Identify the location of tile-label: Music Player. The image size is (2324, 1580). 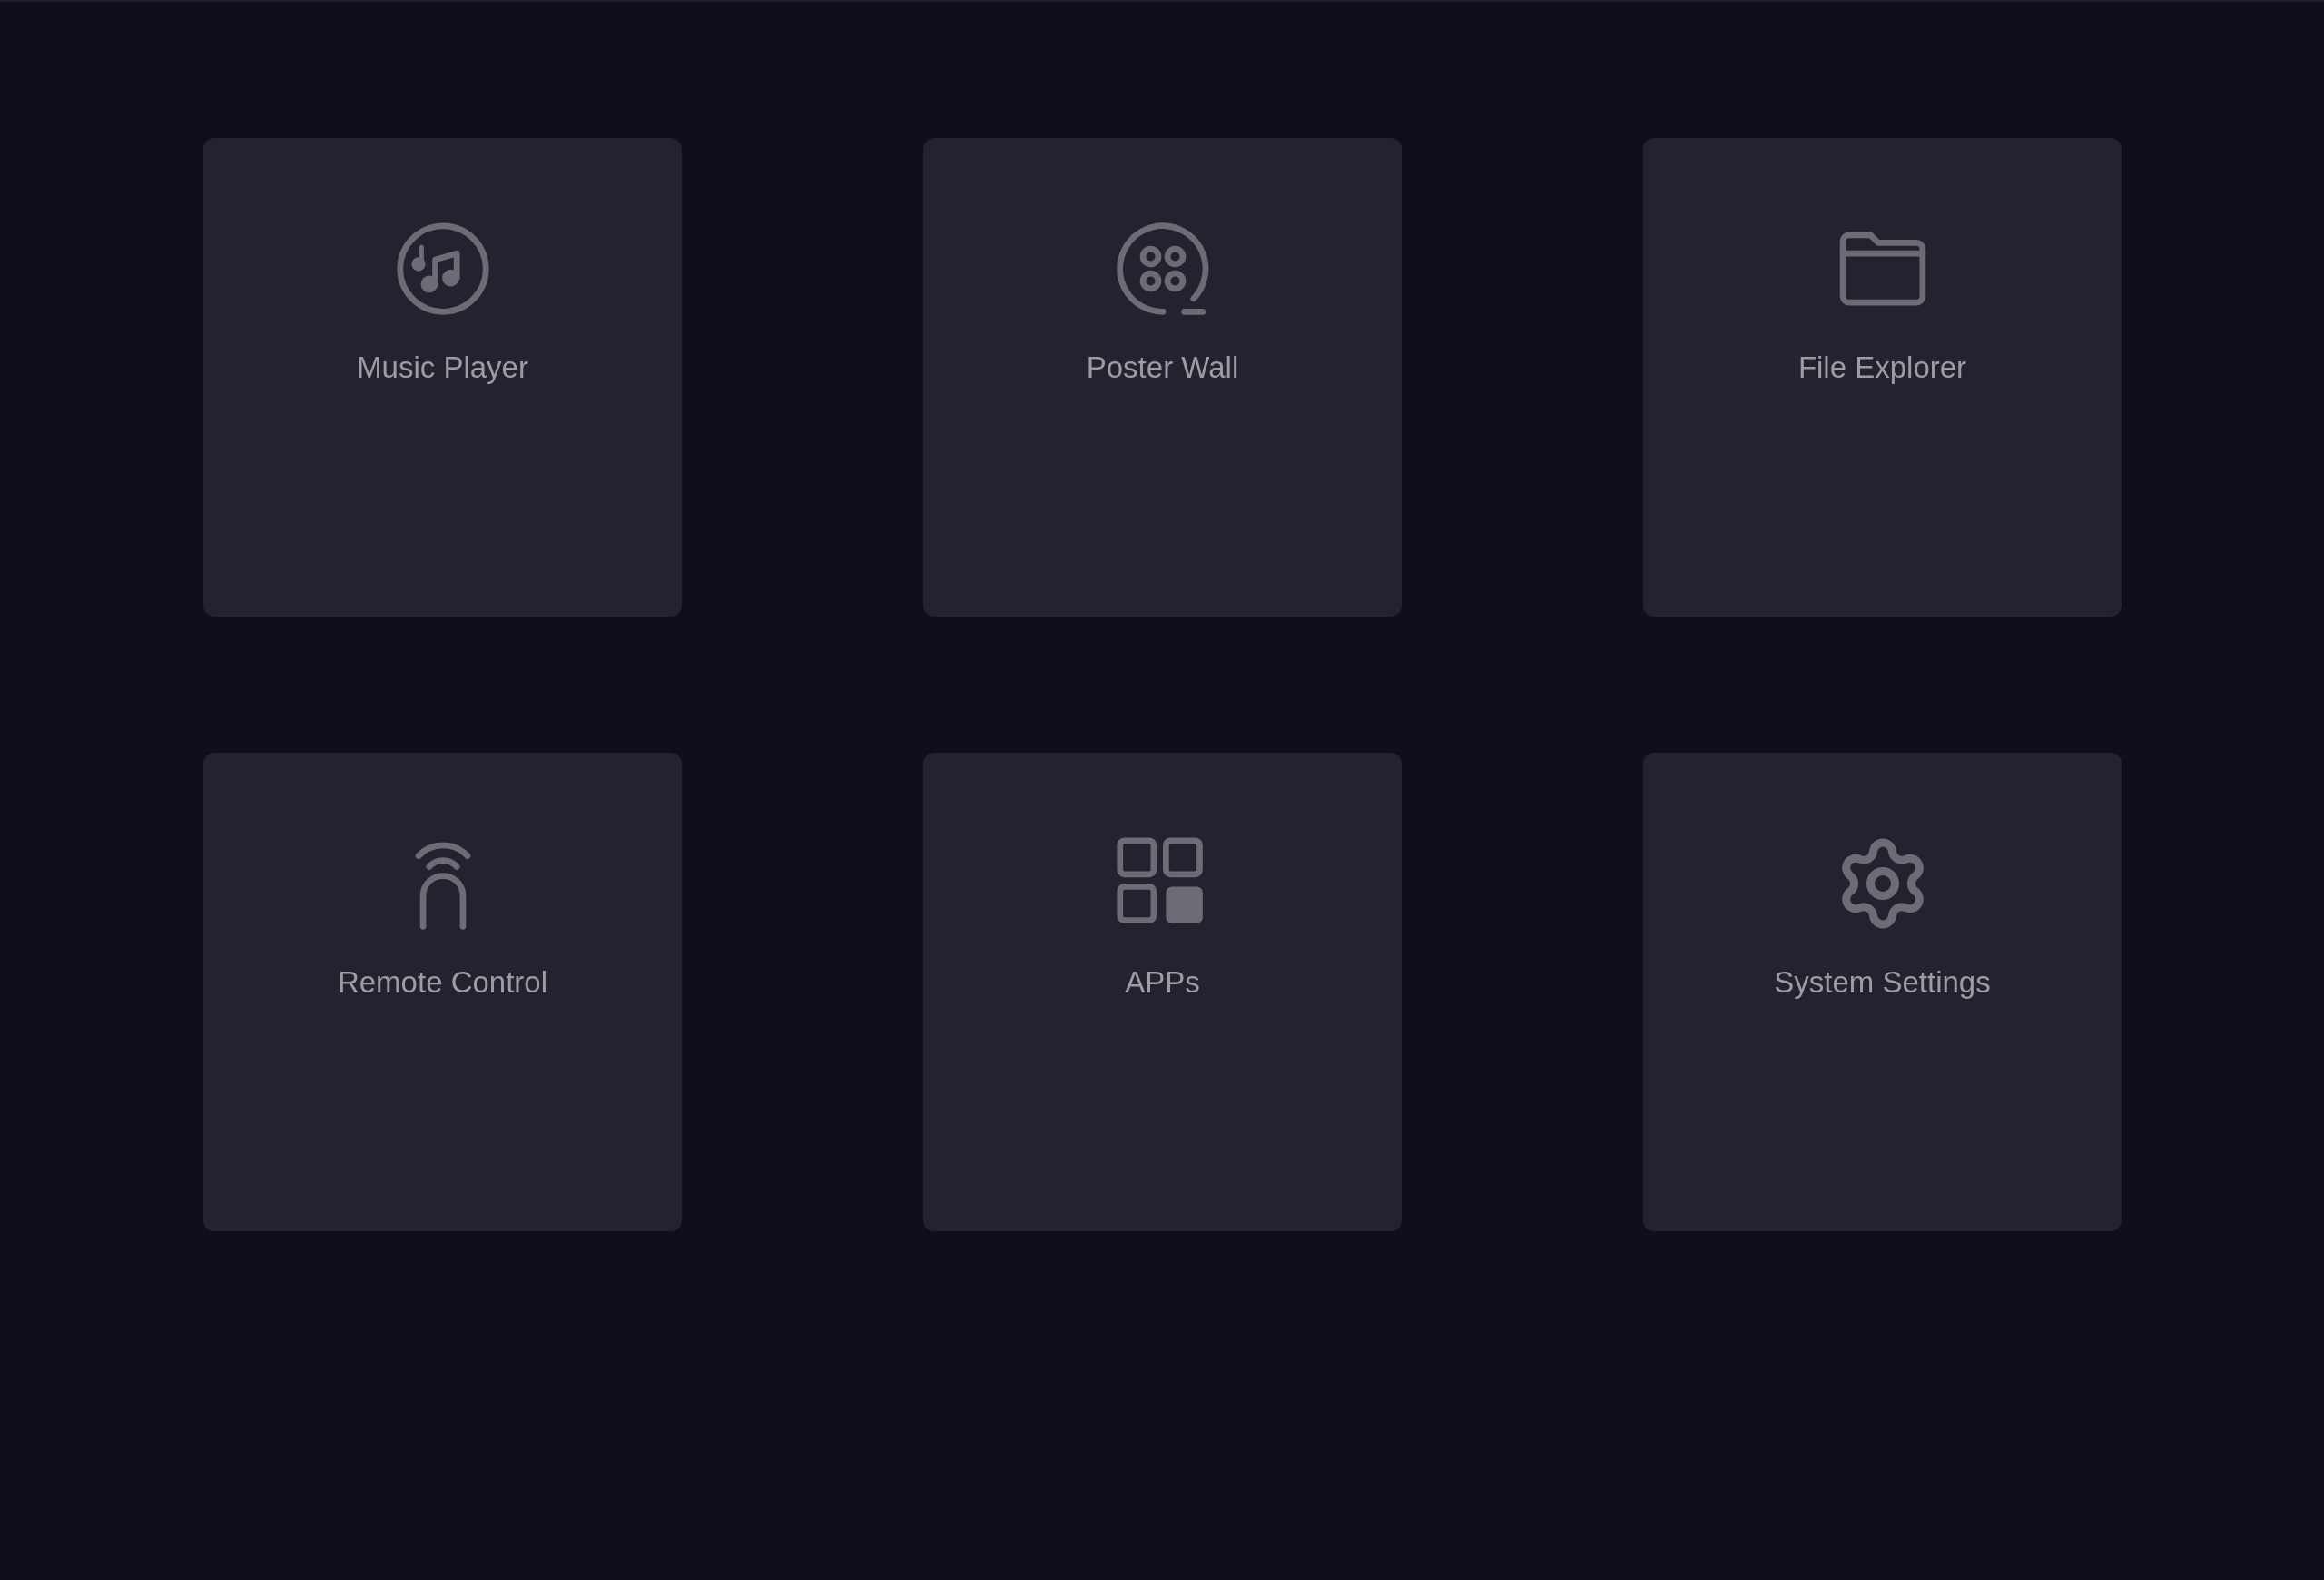
(442, 368).